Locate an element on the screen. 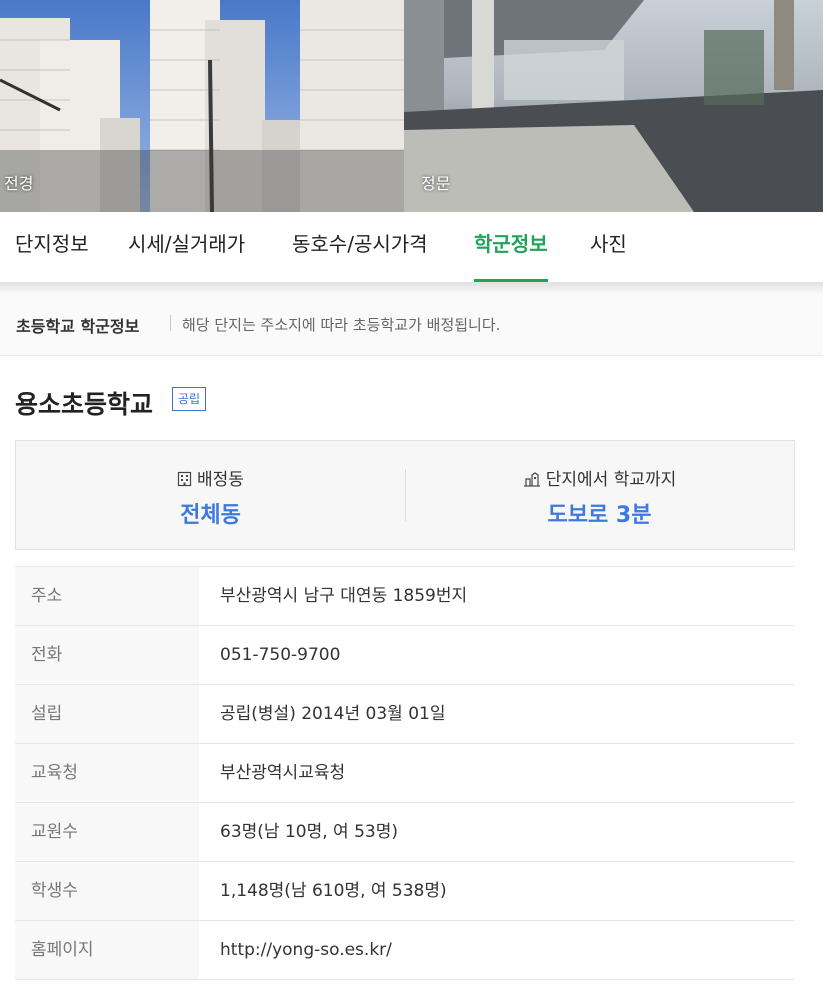  tab-unit-price: 동호수/공시가격 is located at coordinates (360, 247).